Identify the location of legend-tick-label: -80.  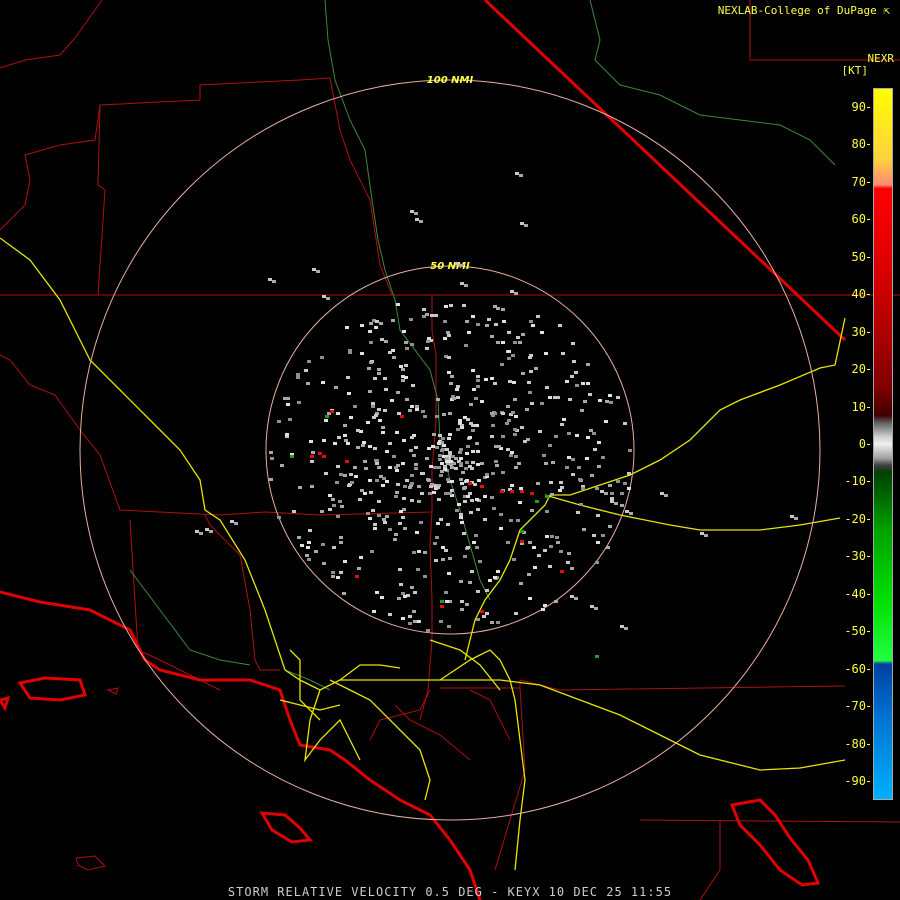
(855, 743).